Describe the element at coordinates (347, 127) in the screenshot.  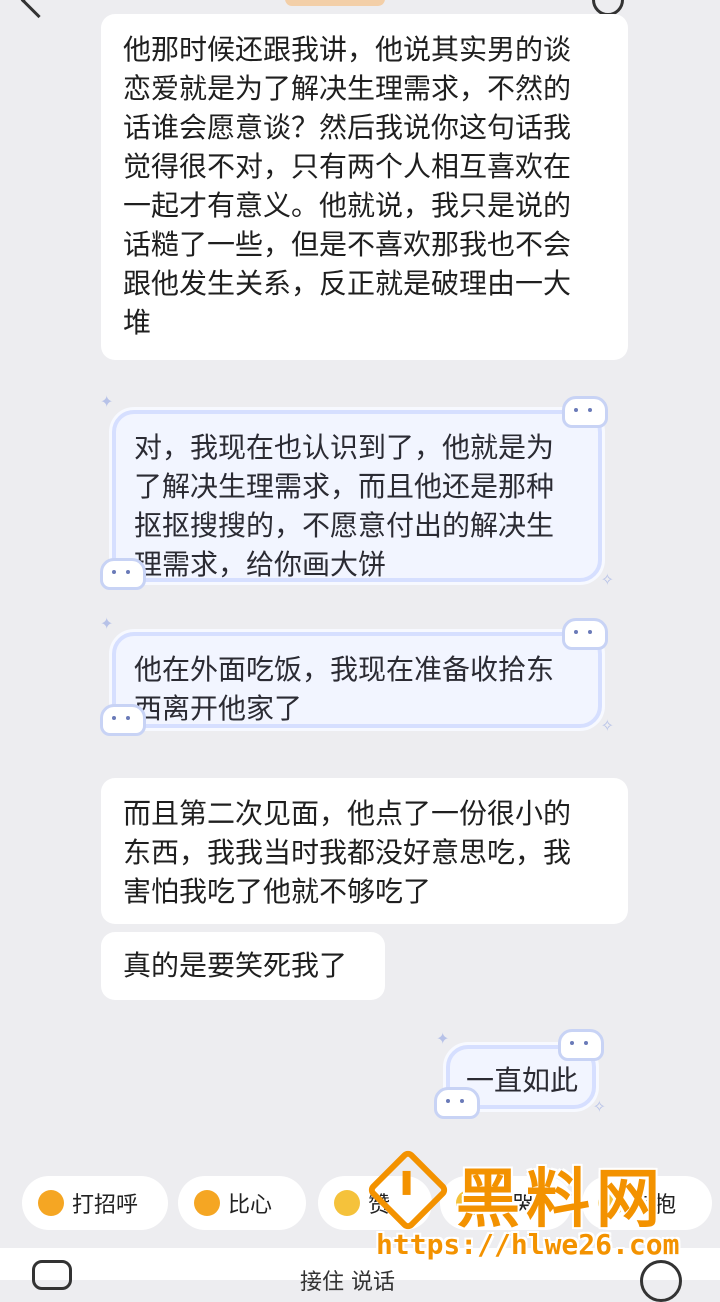
I see `message-line: 话谁会愿意谈？然后我说你这句话我` at that location.